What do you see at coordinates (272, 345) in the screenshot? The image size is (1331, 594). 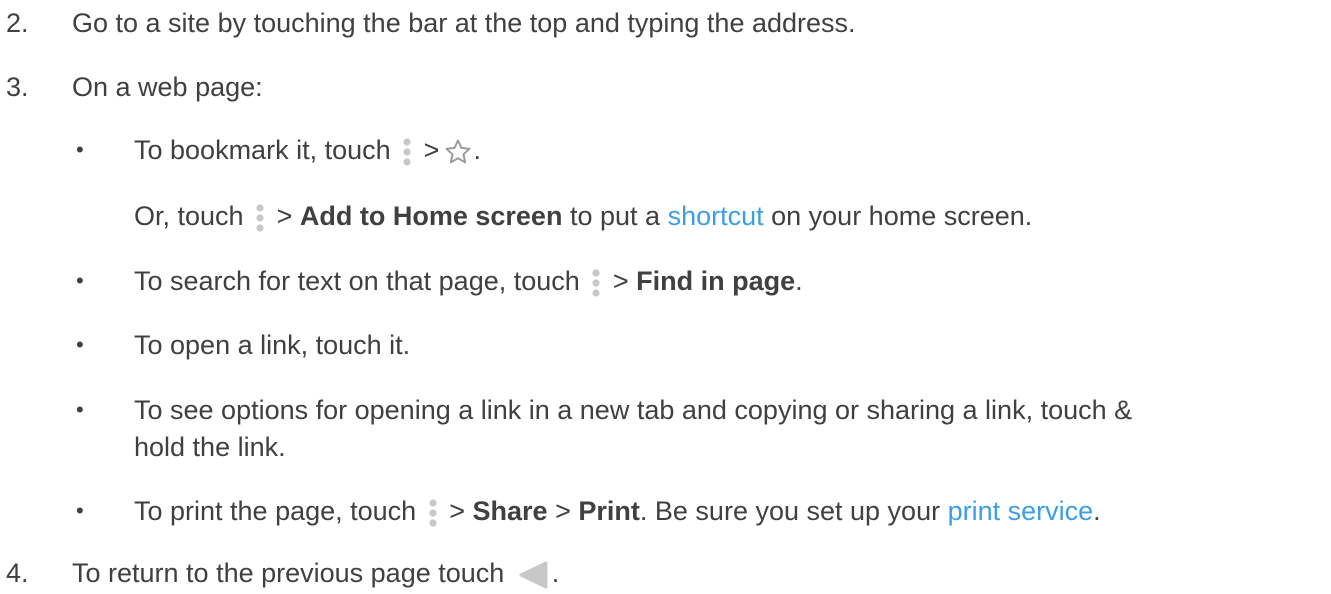 I see `open-link-instruction: To open a link, touch it.` at bounding box center [272, 345].